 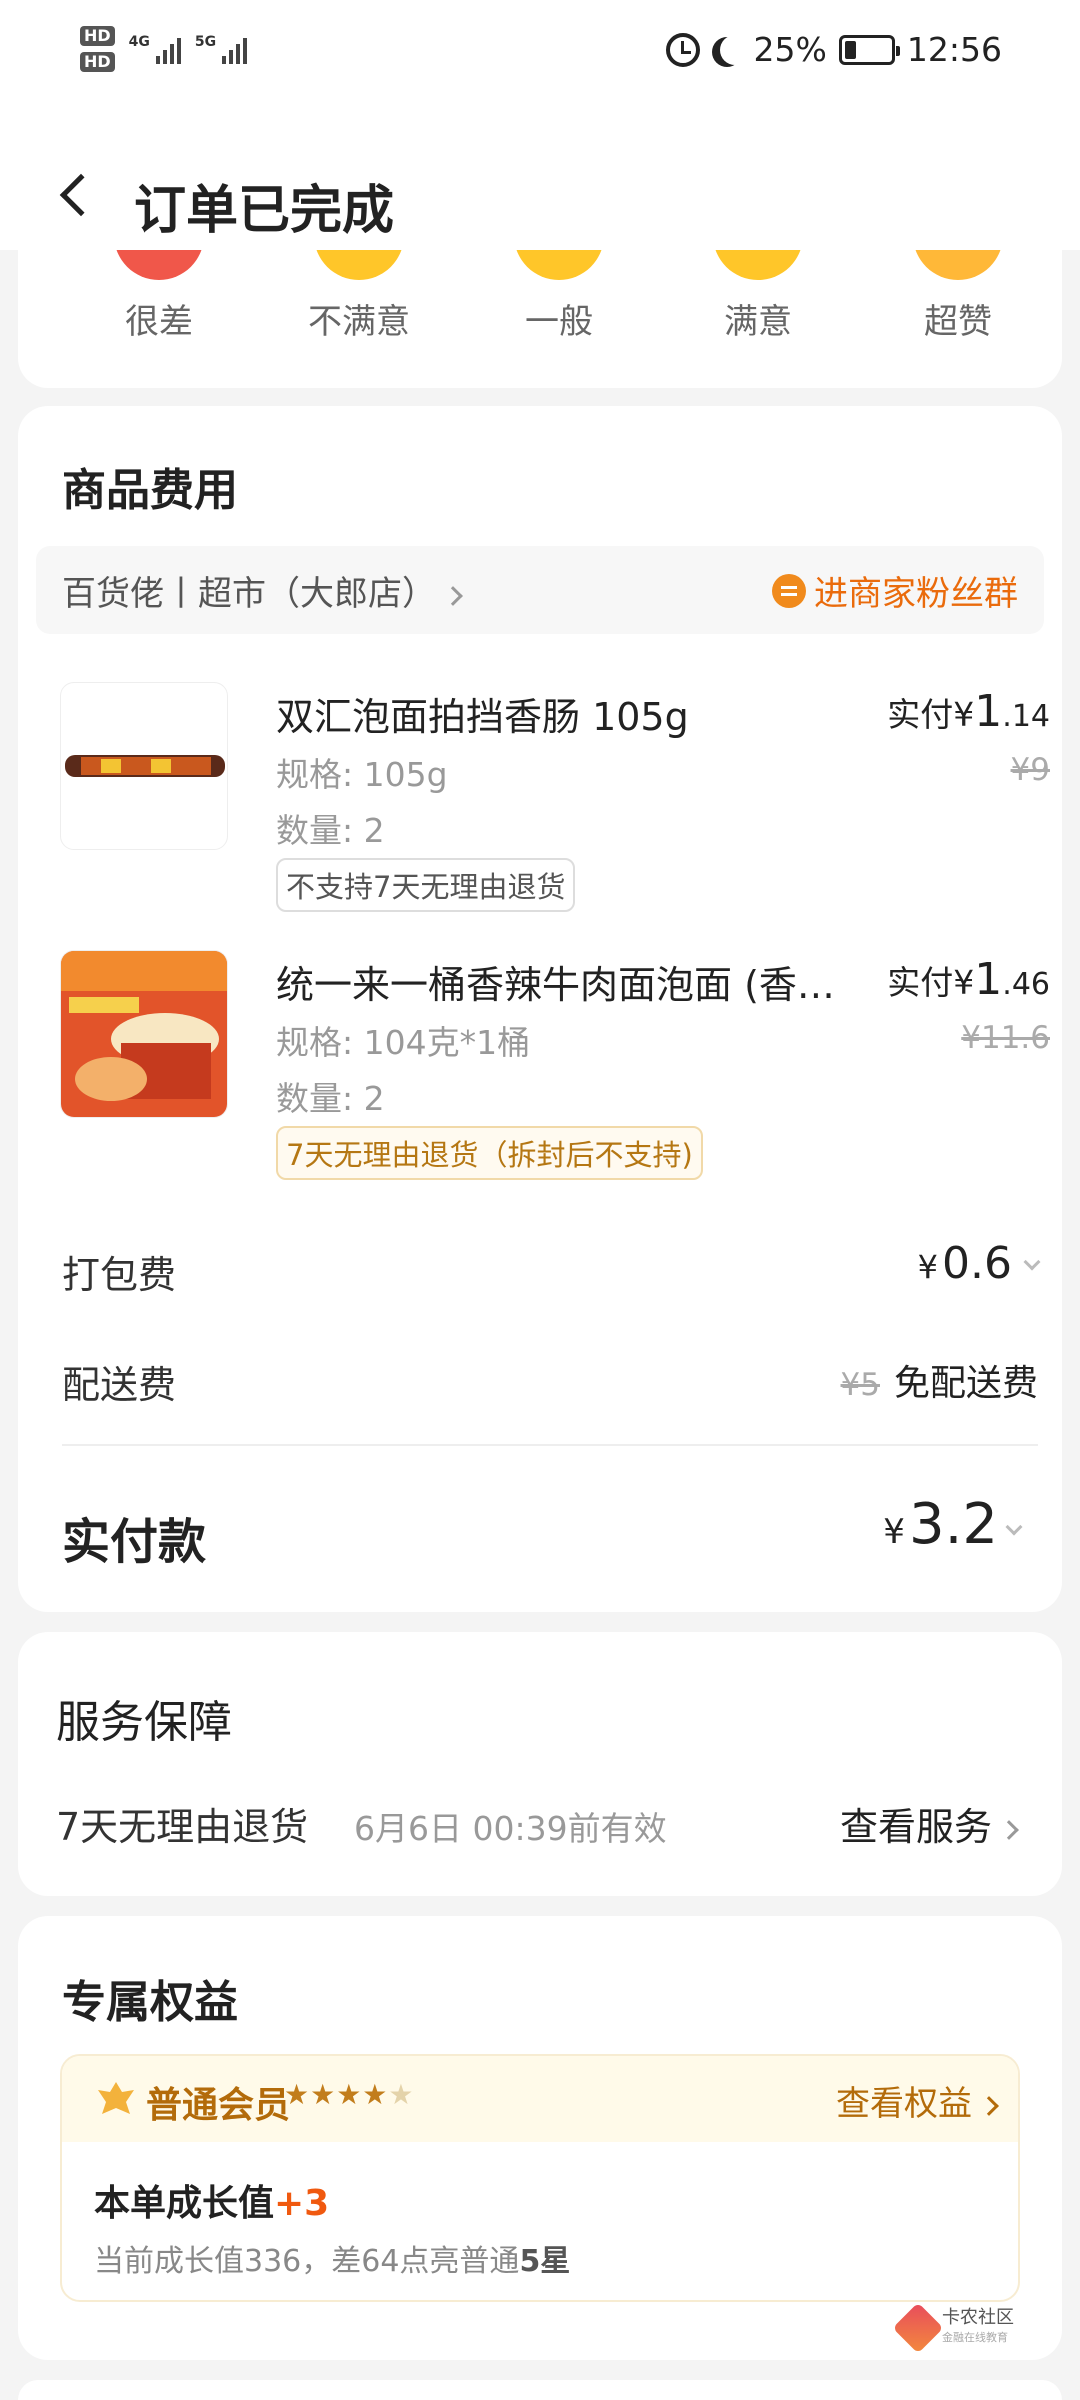 What do you see at coordinates (116, 2098) in the screenshot?
I see `member-badge-icon` at bounding box center [116, 2098].